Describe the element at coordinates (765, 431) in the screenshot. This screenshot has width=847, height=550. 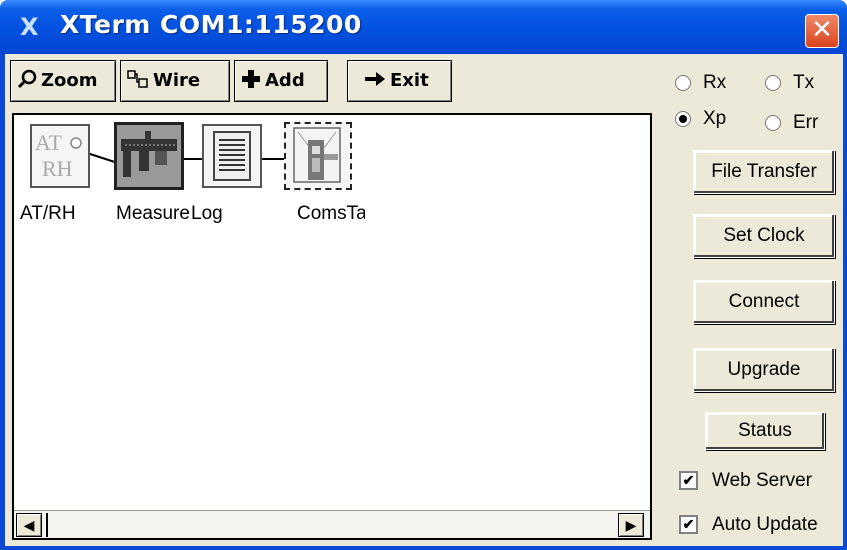
I see `status-button: Status` at that location.